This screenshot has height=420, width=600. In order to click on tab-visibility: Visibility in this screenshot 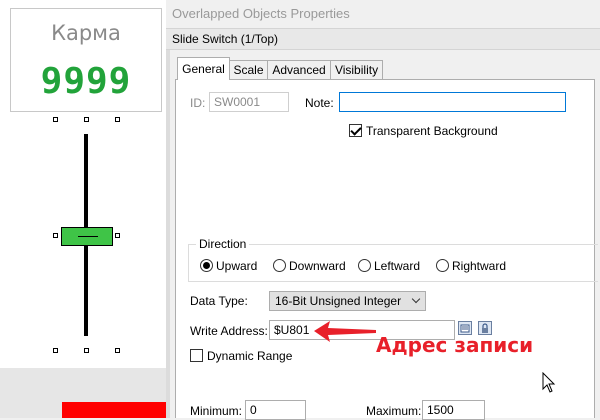, I will do `click(356, 69)`.